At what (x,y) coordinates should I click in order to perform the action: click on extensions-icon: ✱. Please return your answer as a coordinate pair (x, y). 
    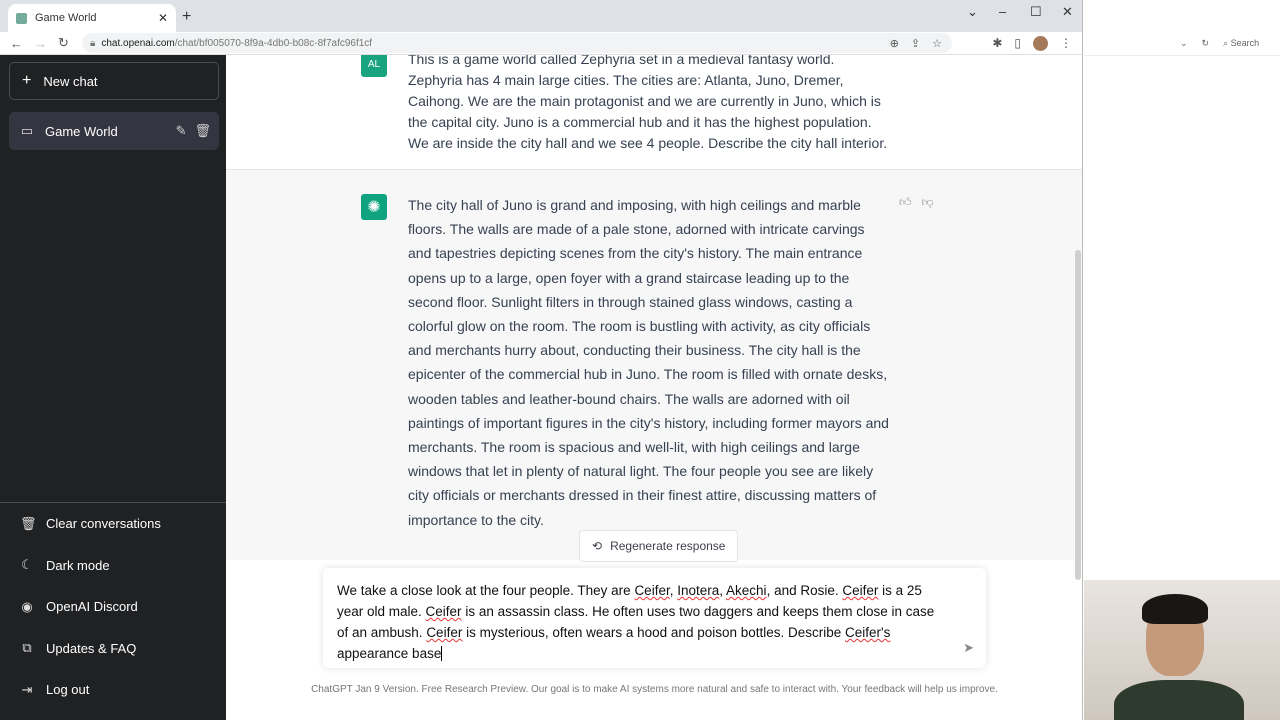
    Looking at the image, I should click on (997, 43).